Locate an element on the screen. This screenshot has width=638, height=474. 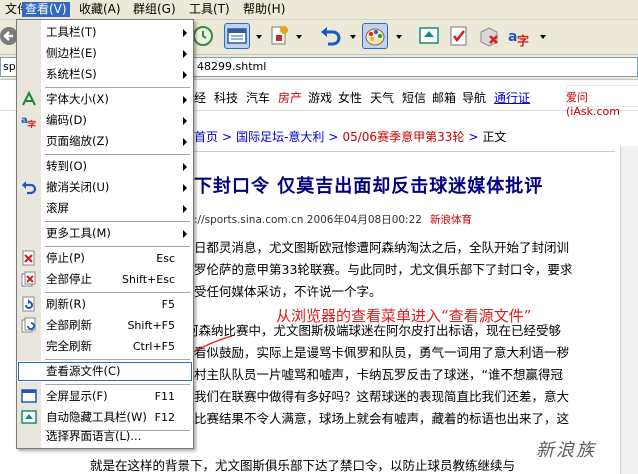
nav-link-finance: 经 is located at coordinates (200, 97).